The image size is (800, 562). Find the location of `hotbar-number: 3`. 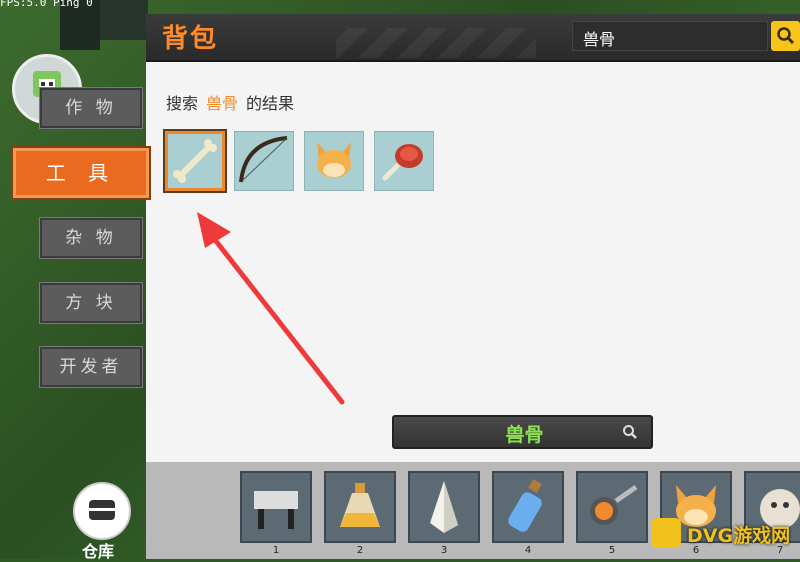

hotbar-number: 3 is located at coordinates (444, 550).